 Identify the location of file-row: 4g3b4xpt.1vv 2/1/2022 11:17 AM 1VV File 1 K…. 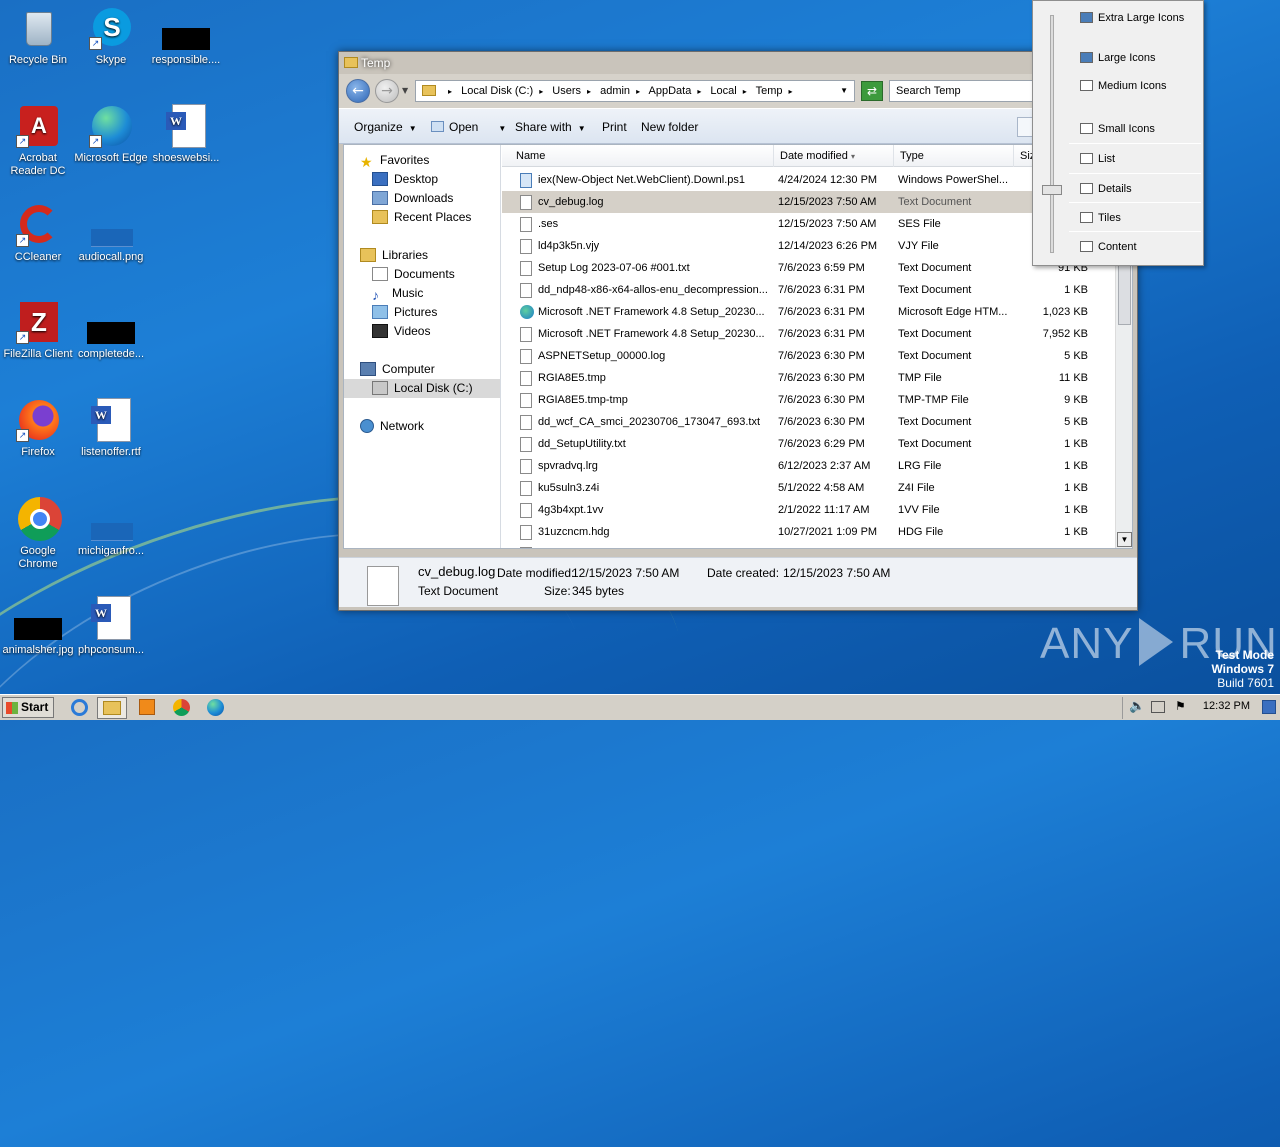
(808, 510).